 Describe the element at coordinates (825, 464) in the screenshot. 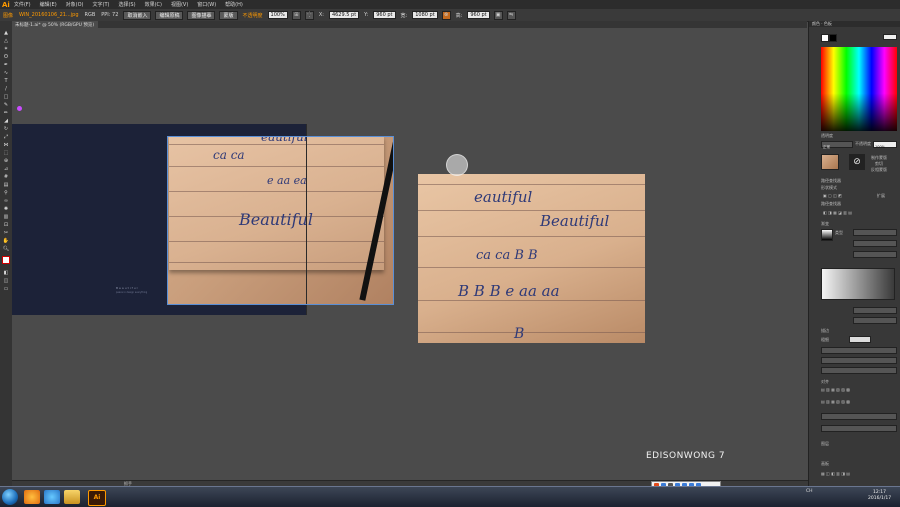

I see `artboards-header: 画板` at that location.